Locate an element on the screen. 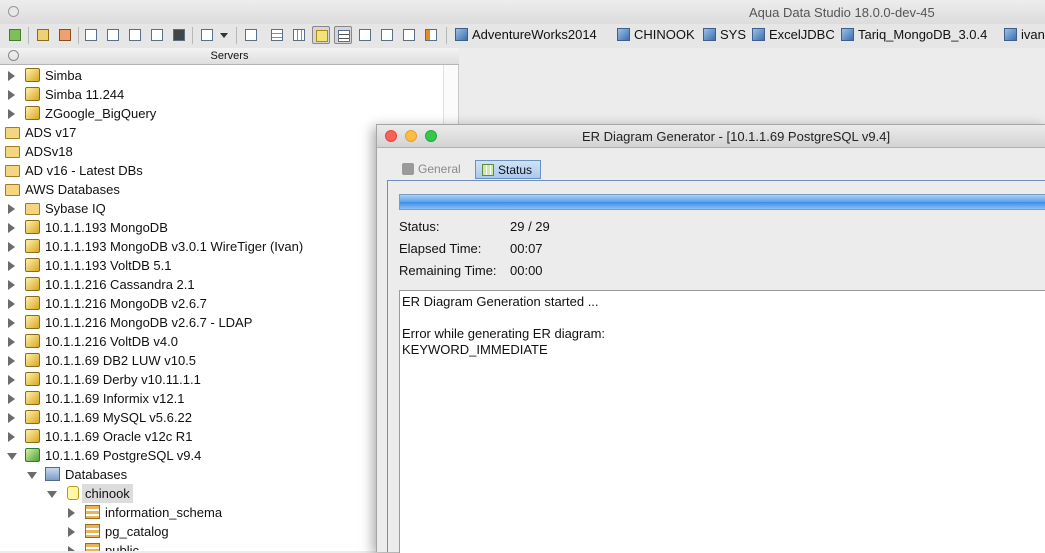  panel-close-icon is located at coordinates (13, 55).